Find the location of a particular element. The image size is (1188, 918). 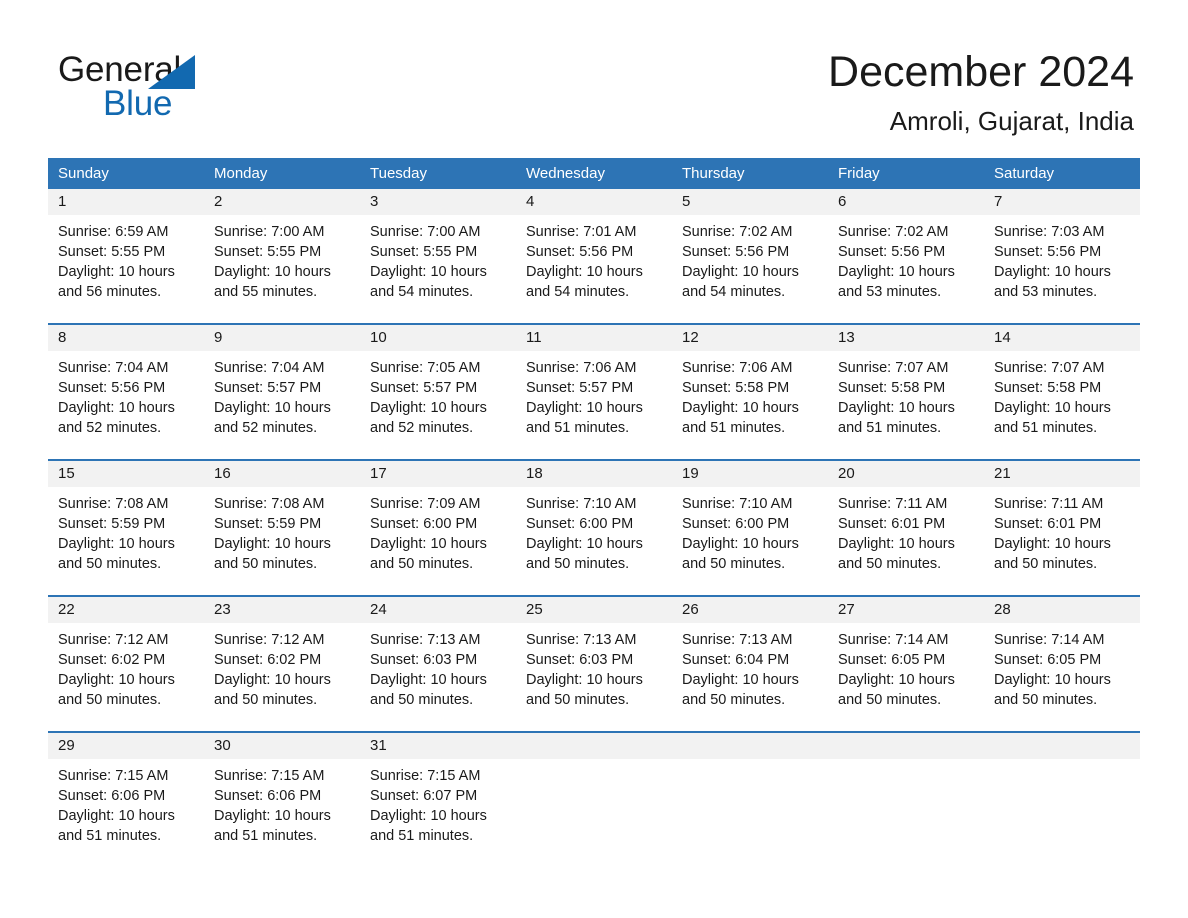

day-number: 6 is located at coordinates (906, 202).